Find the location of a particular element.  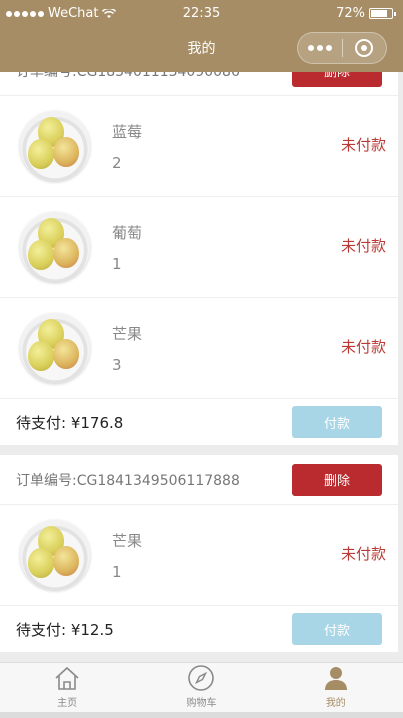

tab-label: 购物车 is located at coordinates (201, 703).